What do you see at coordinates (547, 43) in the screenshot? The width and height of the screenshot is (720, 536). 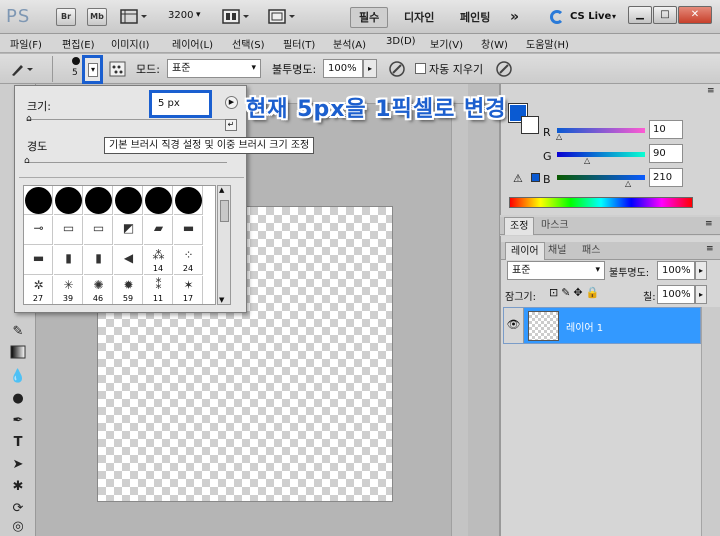 I see `menu-help: 도움말(H)` at bounding box center [547, 43].